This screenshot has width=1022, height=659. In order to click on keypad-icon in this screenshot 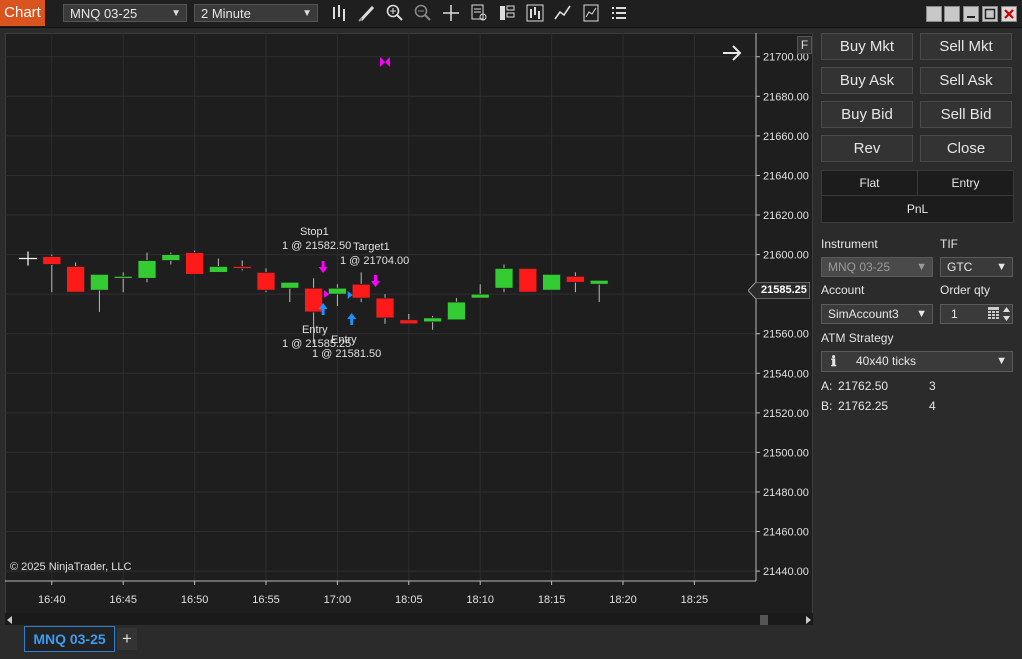, I will do `click(993, 316)`.